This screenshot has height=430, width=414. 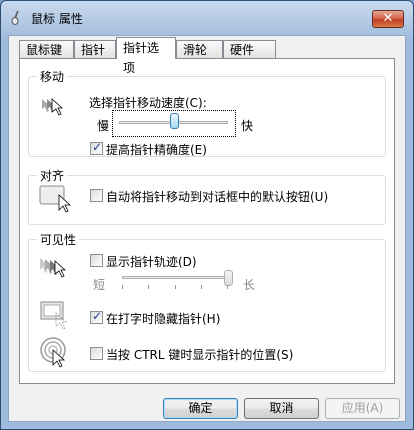 What do you see at coordinates (57, 19) in the screenshot?
I see `window-title: 鼠标 属性` at bounding box center [57, 19].